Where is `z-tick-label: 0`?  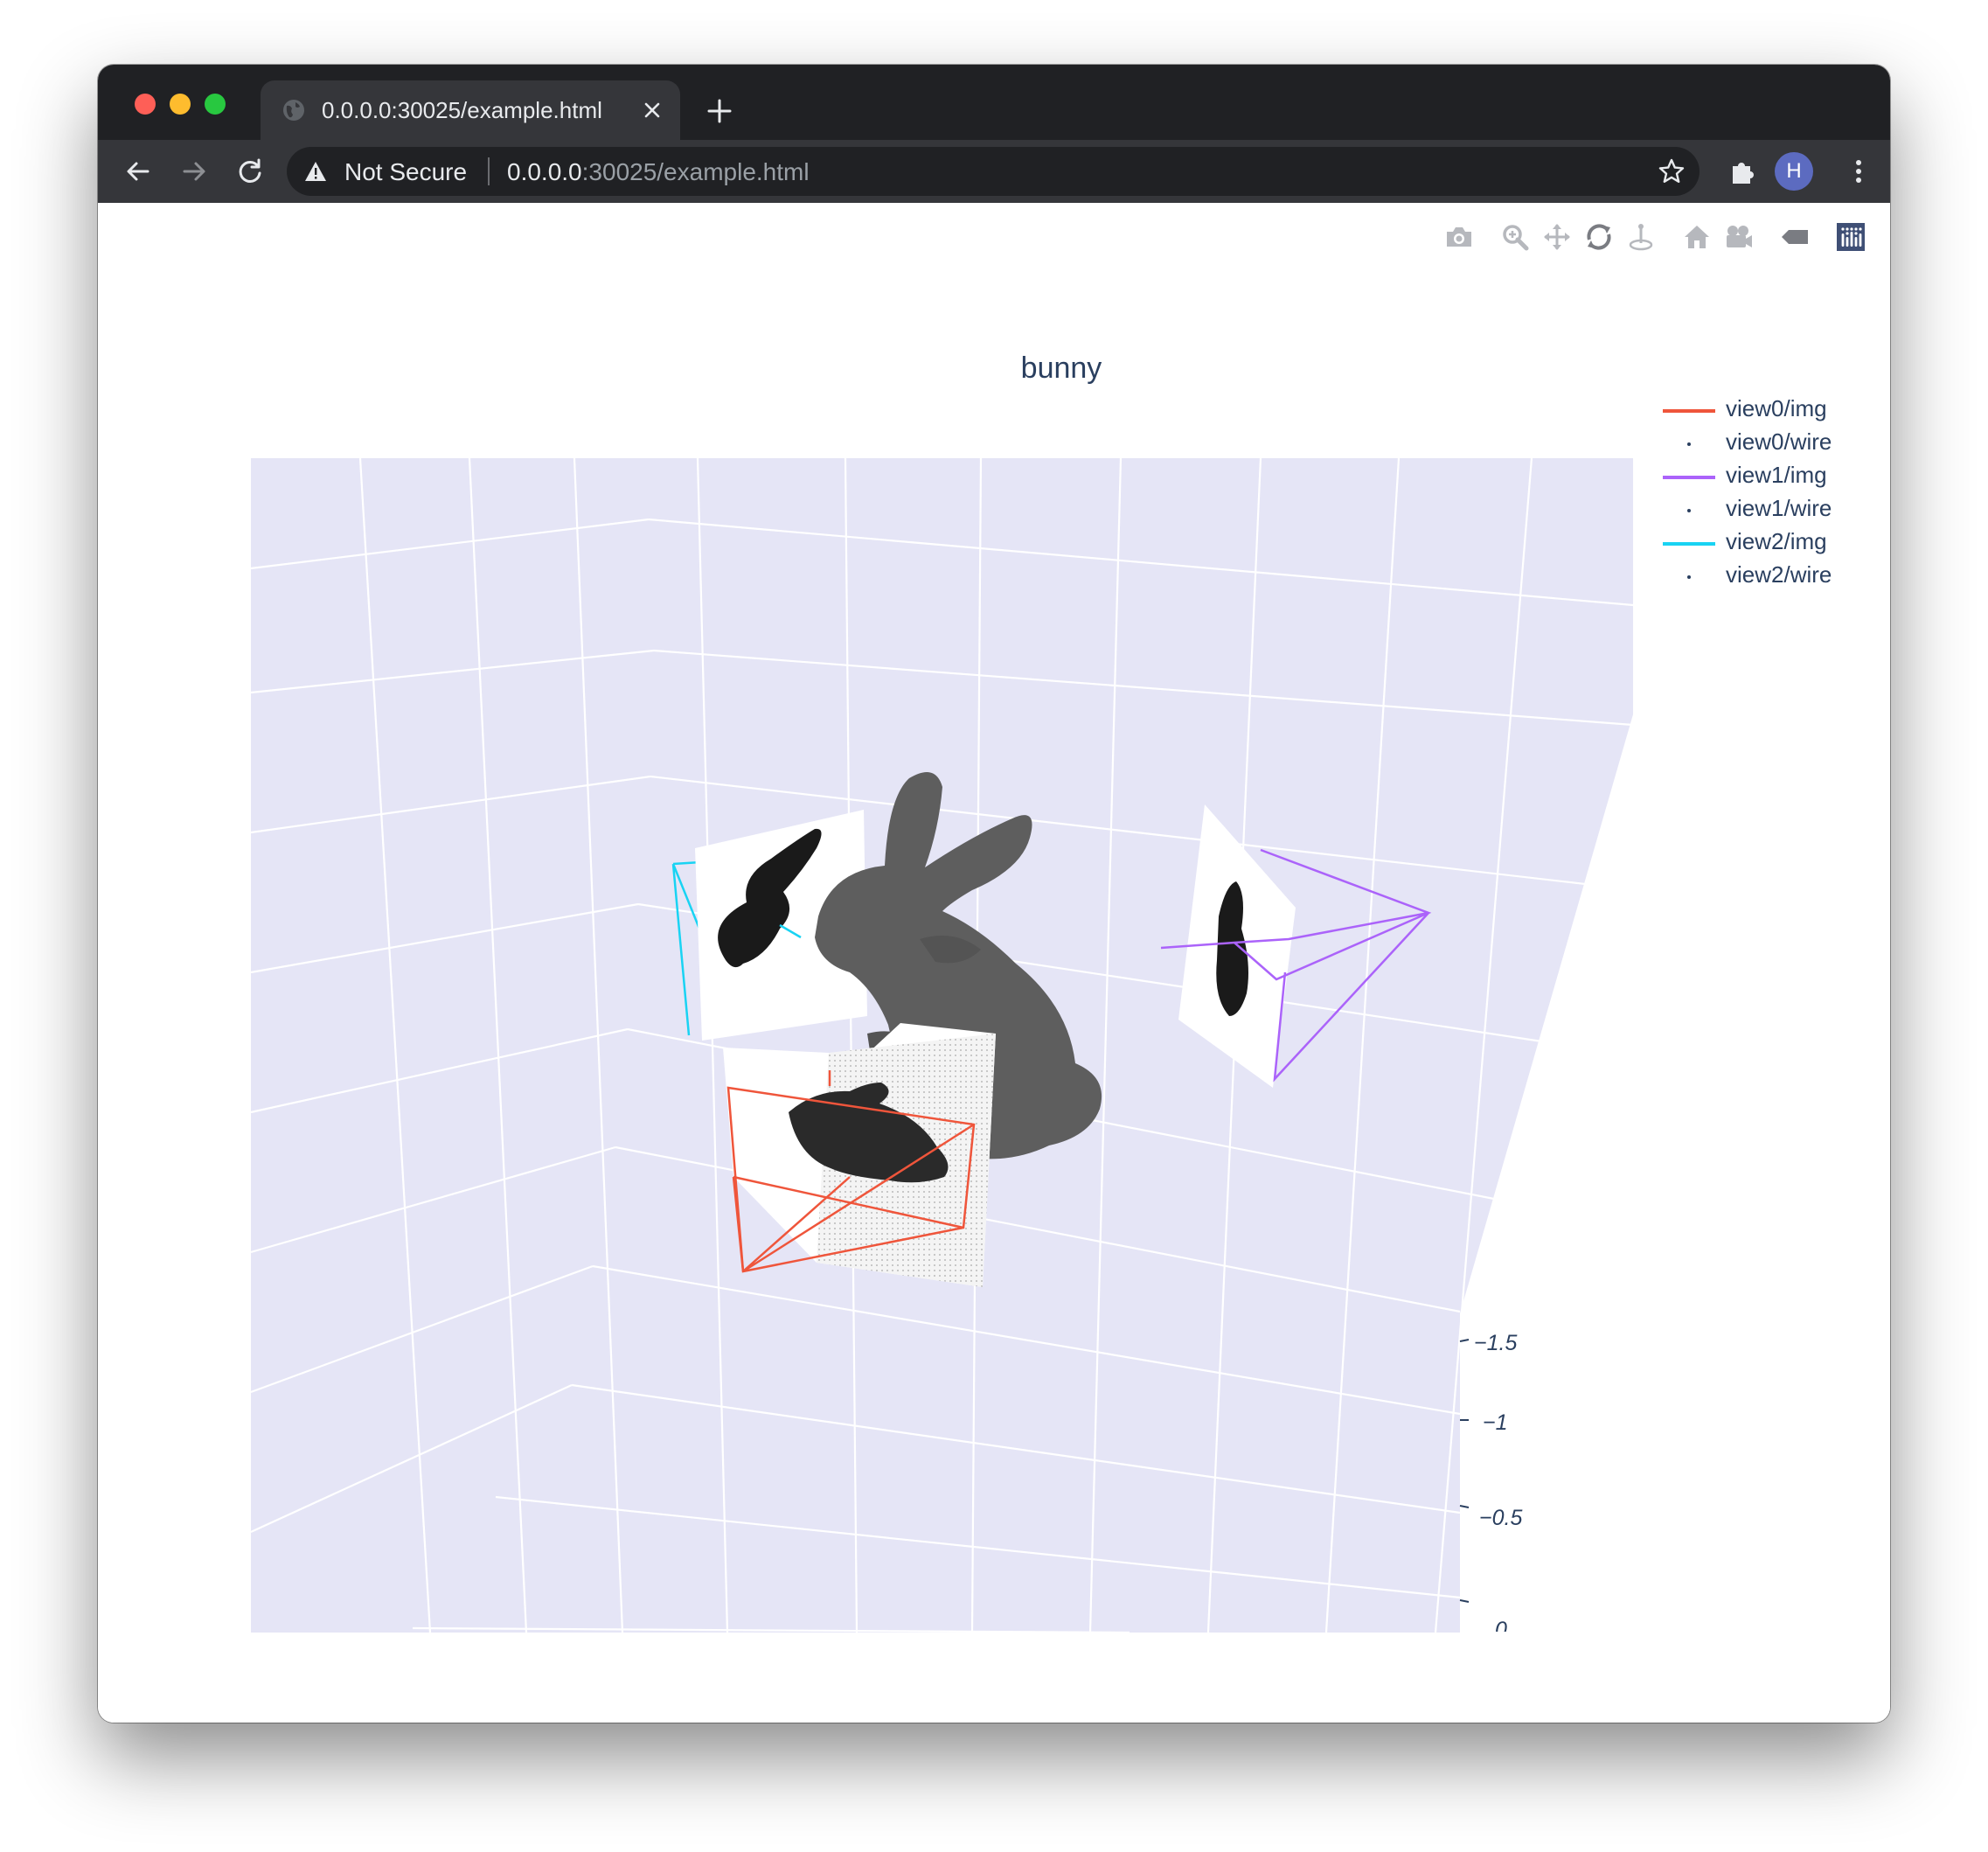
z-tick-label: 0 is located at coordinates (1501, 1625).